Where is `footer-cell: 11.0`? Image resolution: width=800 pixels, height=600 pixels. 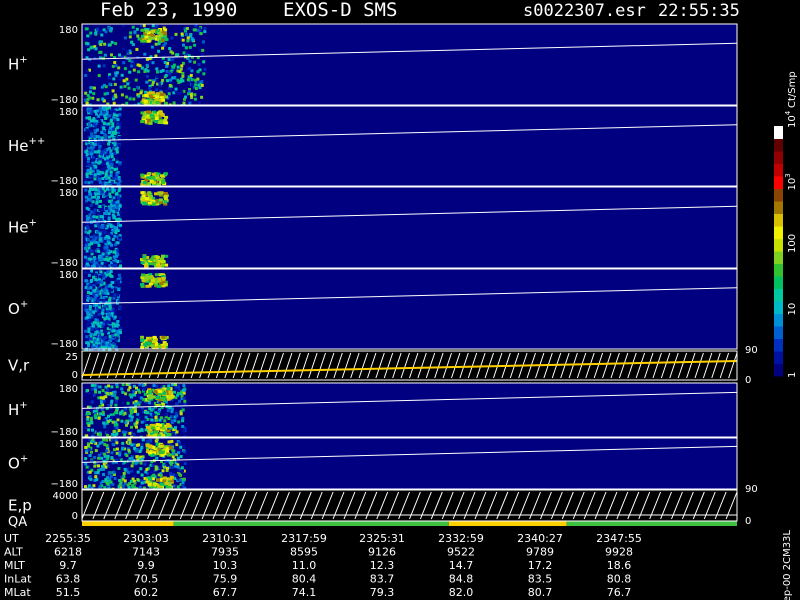
footer-cell: 11.0 is located at coordinates (304, 565).